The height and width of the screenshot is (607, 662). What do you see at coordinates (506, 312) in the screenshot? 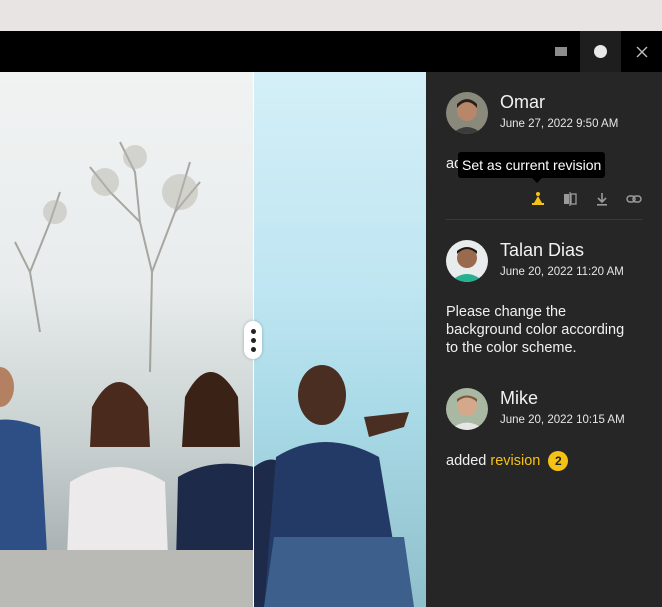
I see `comment-text-line: Please change the` at bounding box center [506, 312].